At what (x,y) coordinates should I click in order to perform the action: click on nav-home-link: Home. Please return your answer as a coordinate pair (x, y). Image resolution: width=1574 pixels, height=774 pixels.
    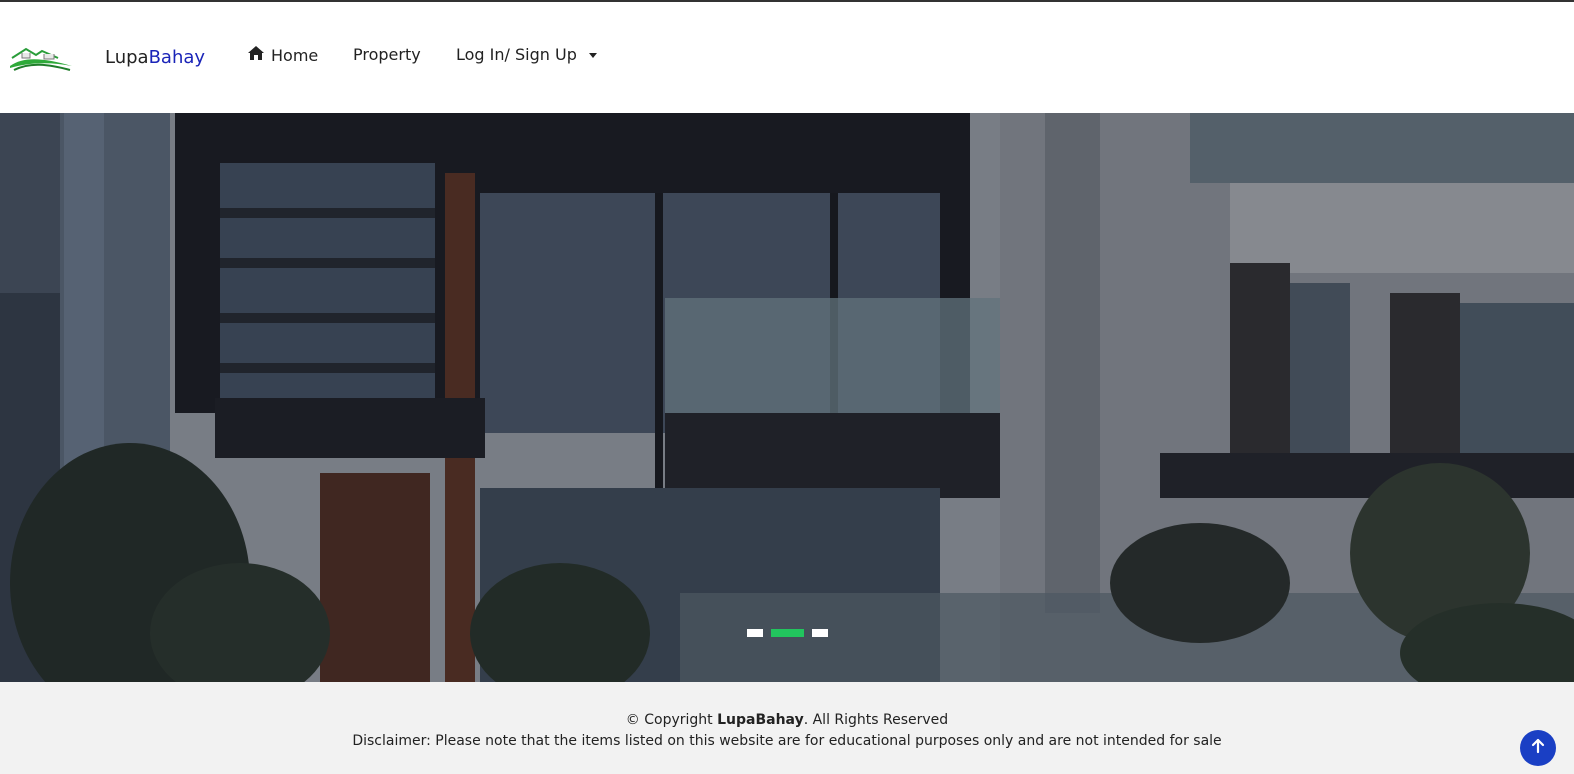
    Looking at the image, I should click on (282, 55).